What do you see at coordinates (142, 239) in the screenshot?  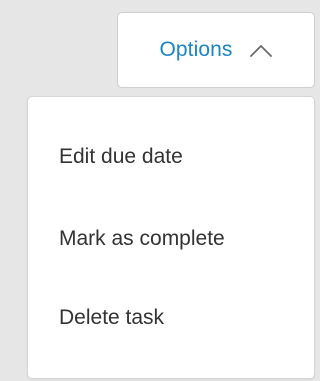 I see `menu-item-mark-as-complete: Mark as complete` at bounding box center [142, 239].